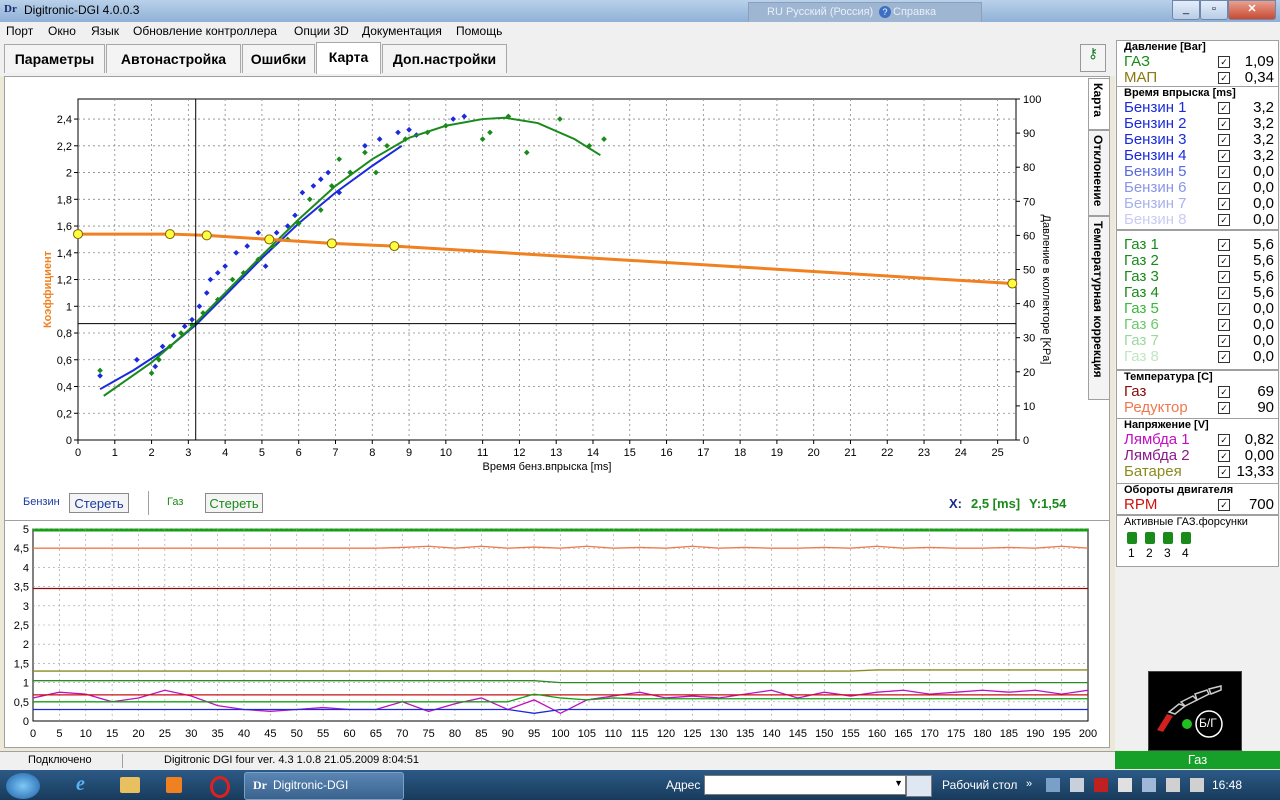 This screenshot has width=1280, height=800. What do you see at coordinates (173, 58) in the screenshot?
I see `tab-autotune: Автонастройка` at bounding box center [173, 58].